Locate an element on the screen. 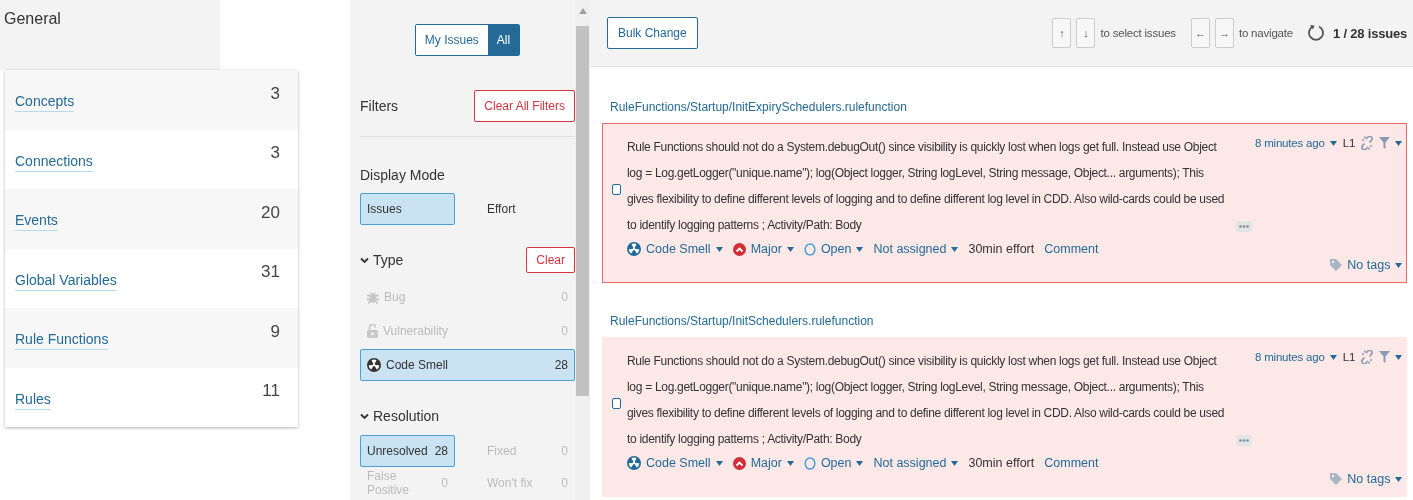 This screenshot has height=500, width=1413. category-link: Rules is located at coordinates (33, 400).